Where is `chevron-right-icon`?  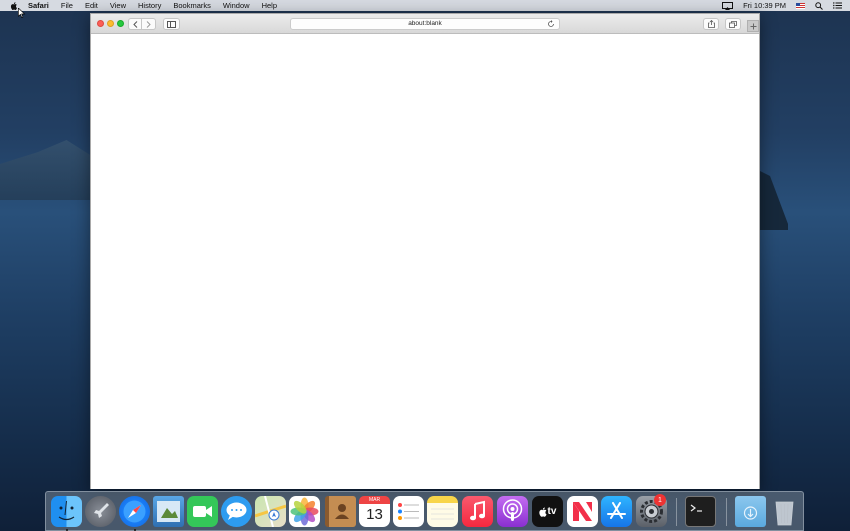
chevron-right-icon is located at coordinates (148, 24).